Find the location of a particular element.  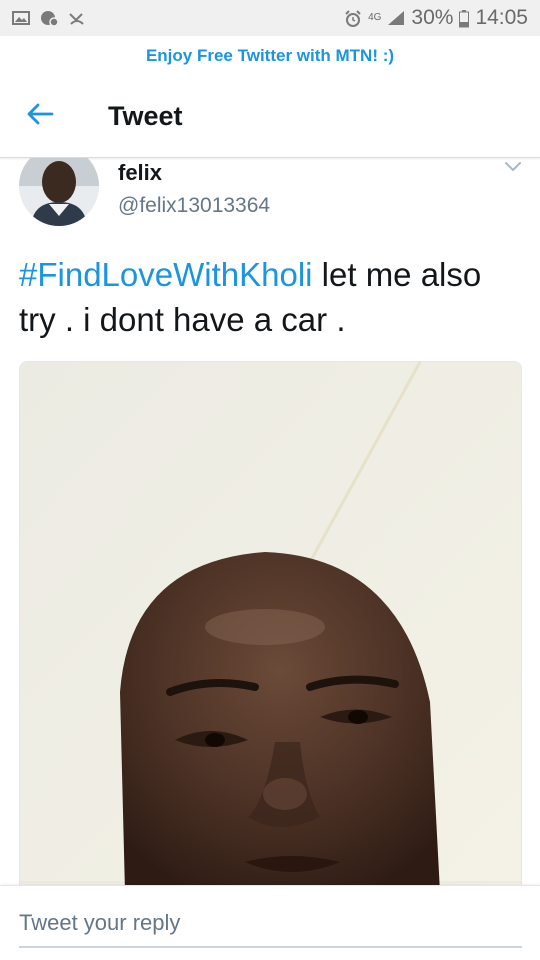

avatar is located at coordinates (59, 192).